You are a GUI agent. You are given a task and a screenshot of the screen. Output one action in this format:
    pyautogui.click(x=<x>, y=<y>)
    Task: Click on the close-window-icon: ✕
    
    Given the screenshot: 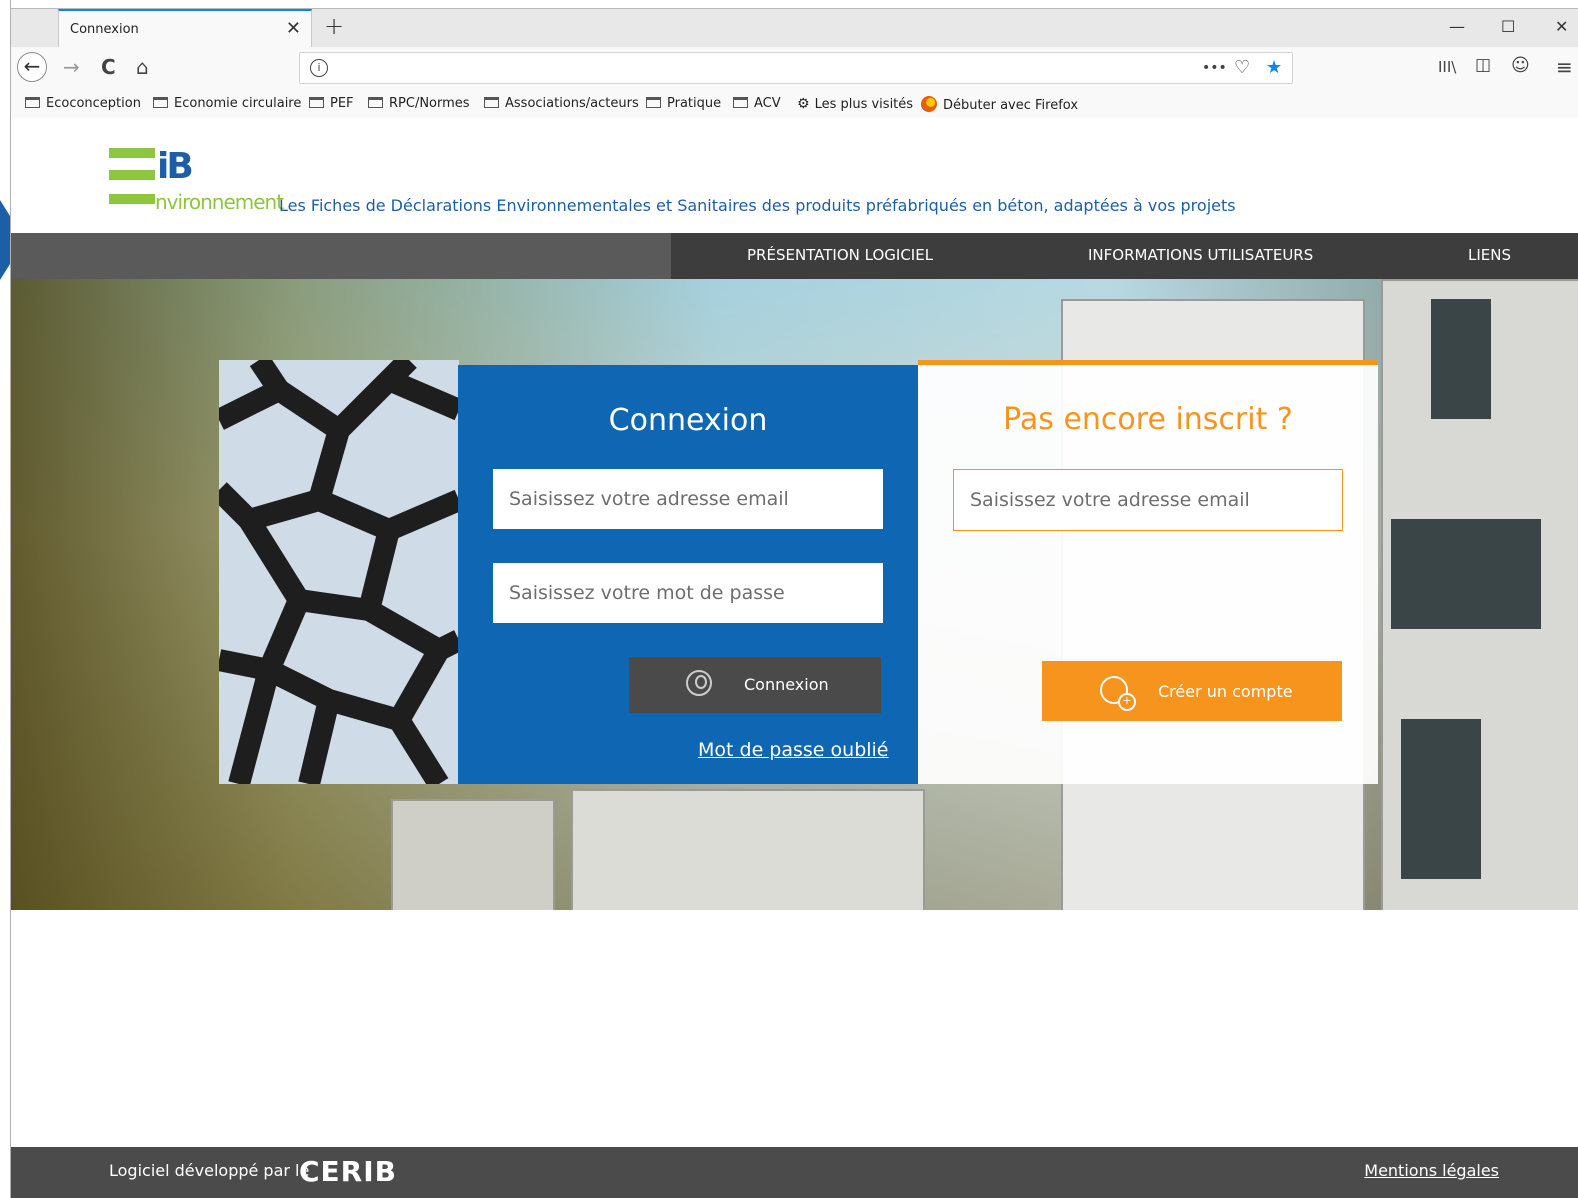 What is the action you would take?
    pyautogui.click(x=1561, y=26)
    